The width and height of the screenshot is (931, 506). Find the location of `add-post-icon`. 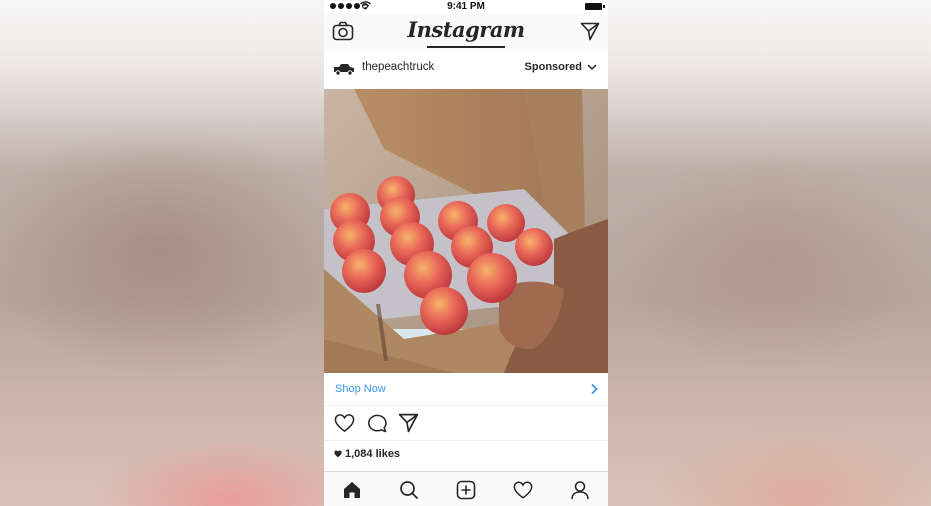

add-post-icon is located at coordinates (466, 490).